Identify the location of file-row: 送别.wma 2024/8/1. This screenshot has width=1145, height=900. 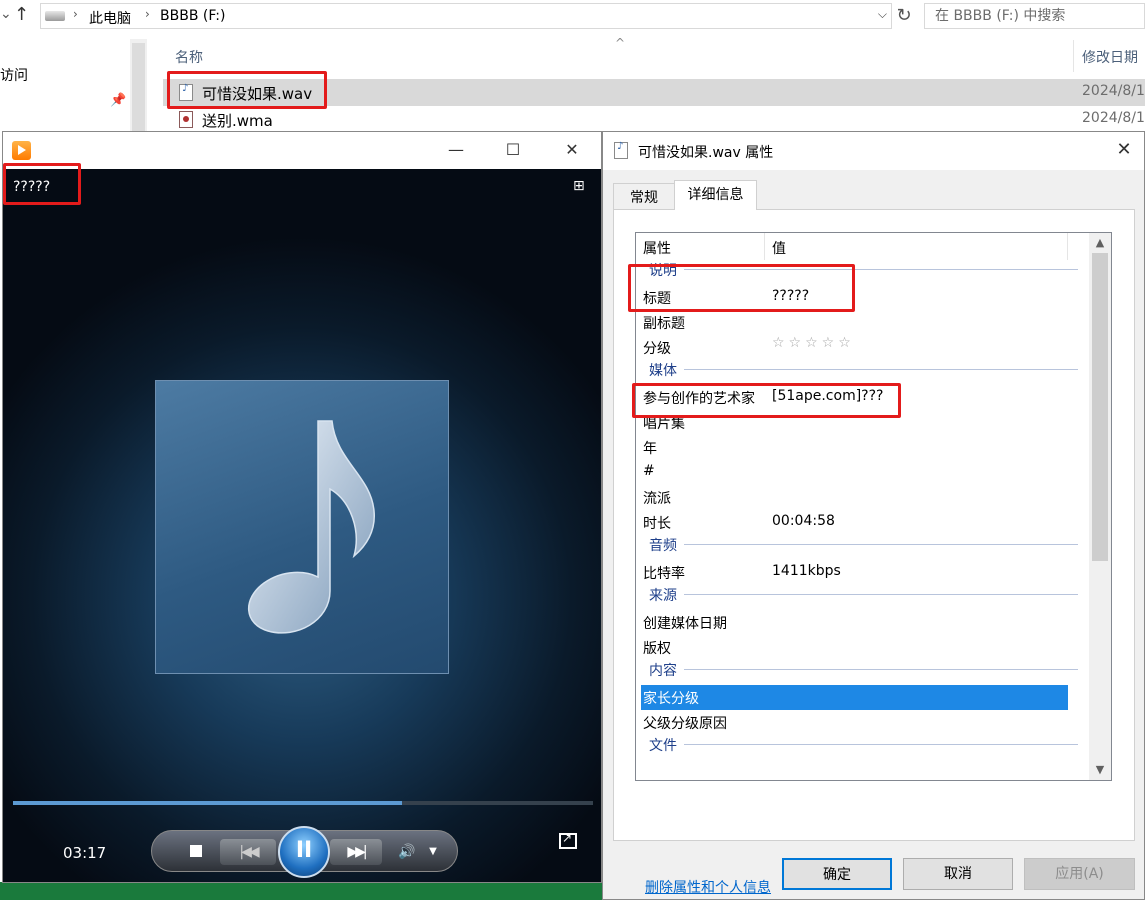
(654, 119).